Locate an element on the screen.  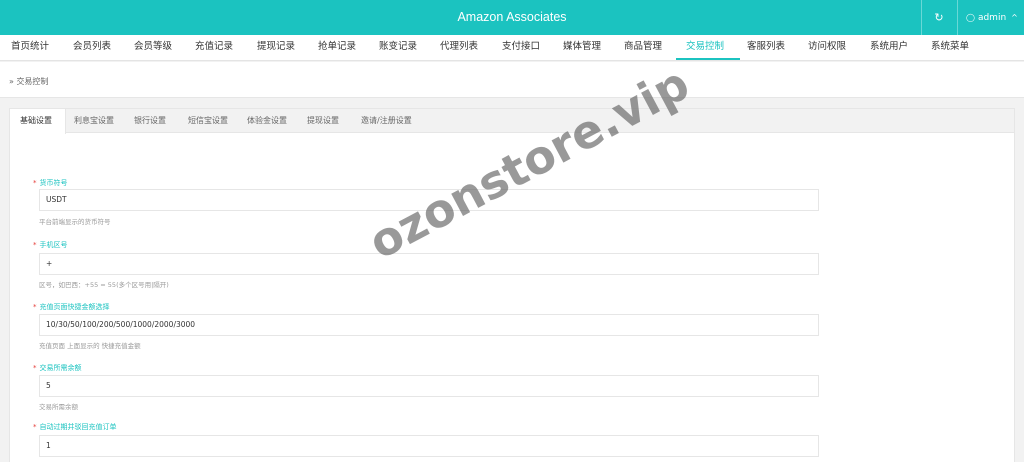
required-balance-input: 5 is located at coordinates (429, 386).